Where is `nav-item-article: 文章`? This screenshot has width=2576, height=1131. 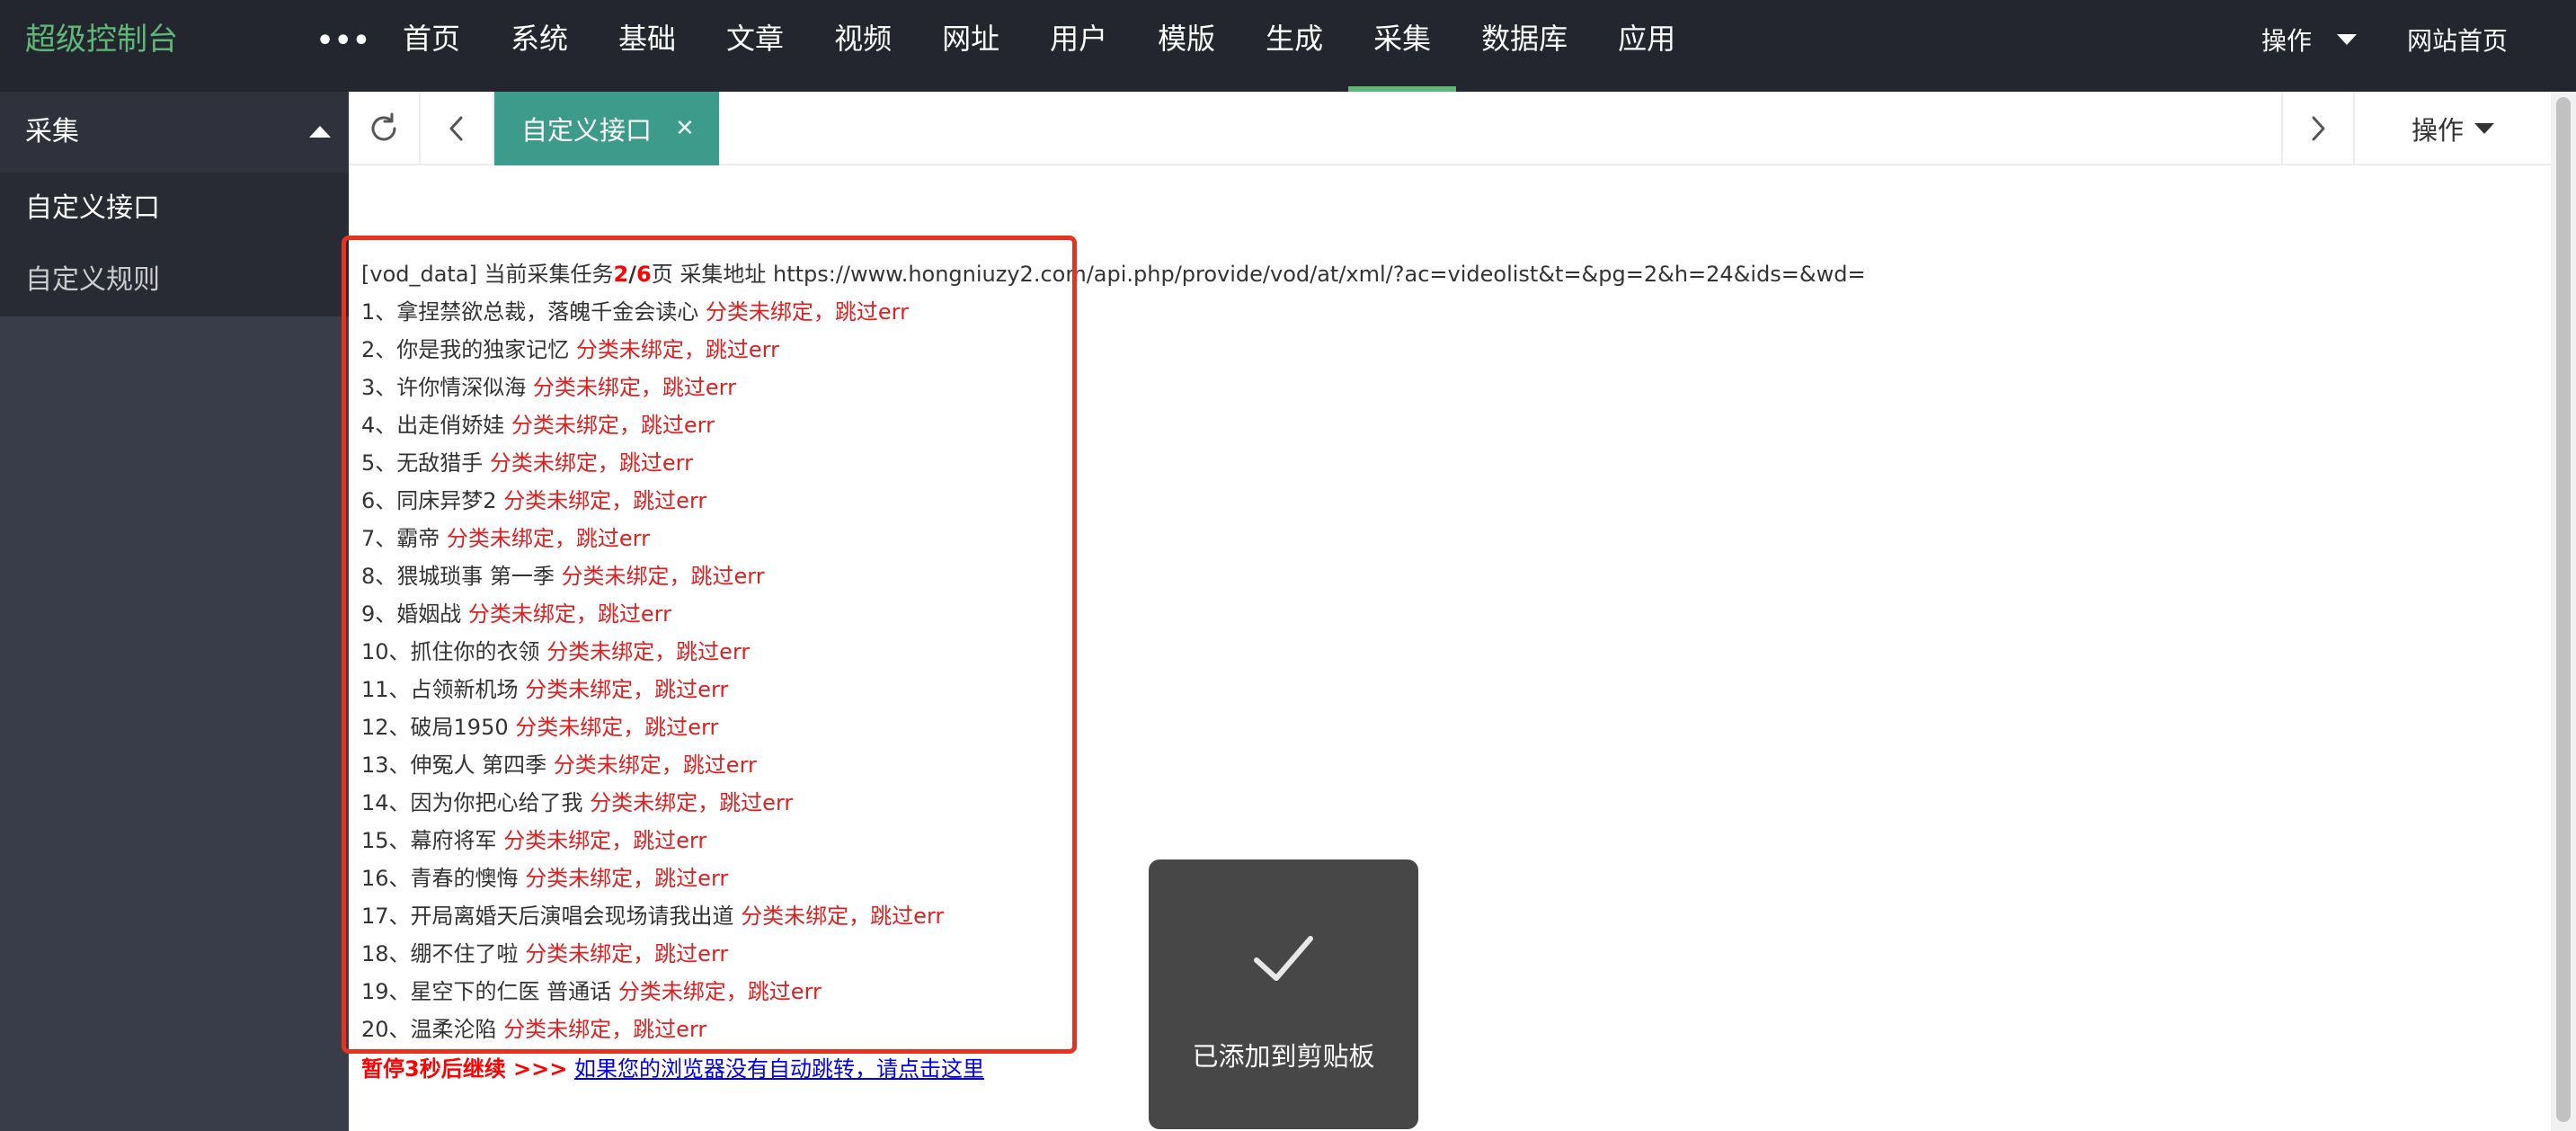
nav-item-article: 文章 is located at coordinates (755, 46).